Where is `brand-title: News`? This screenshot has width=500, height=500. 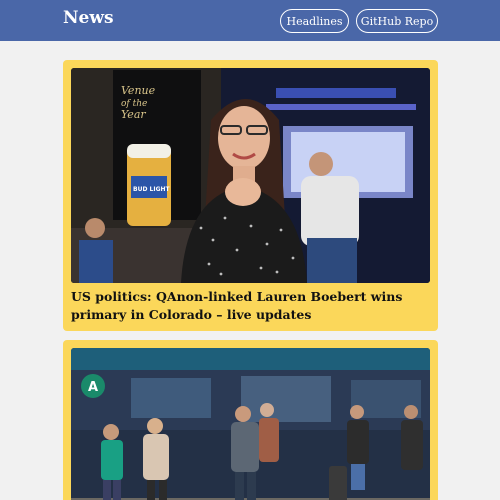
brand-title: News is located at coordinates (88, 18).